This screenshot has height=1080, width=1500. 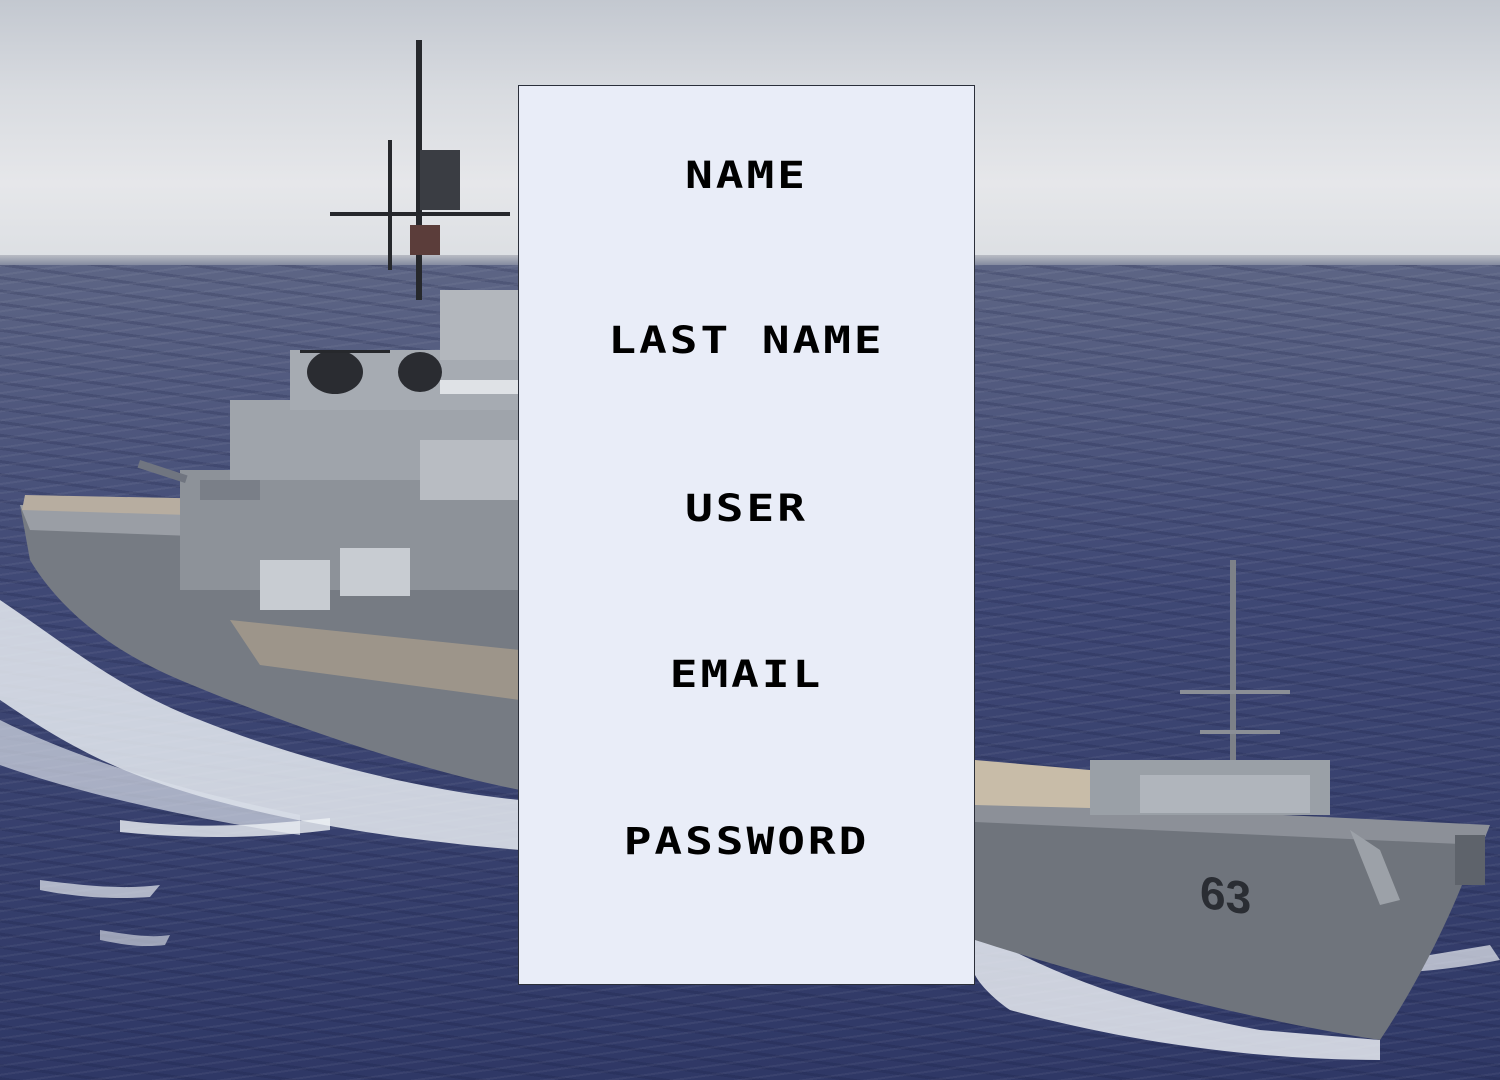 What do you see at coordinates (746, 508) in the screenshot?
I see `user-field-label: USER` at bounding box center [746, 508].